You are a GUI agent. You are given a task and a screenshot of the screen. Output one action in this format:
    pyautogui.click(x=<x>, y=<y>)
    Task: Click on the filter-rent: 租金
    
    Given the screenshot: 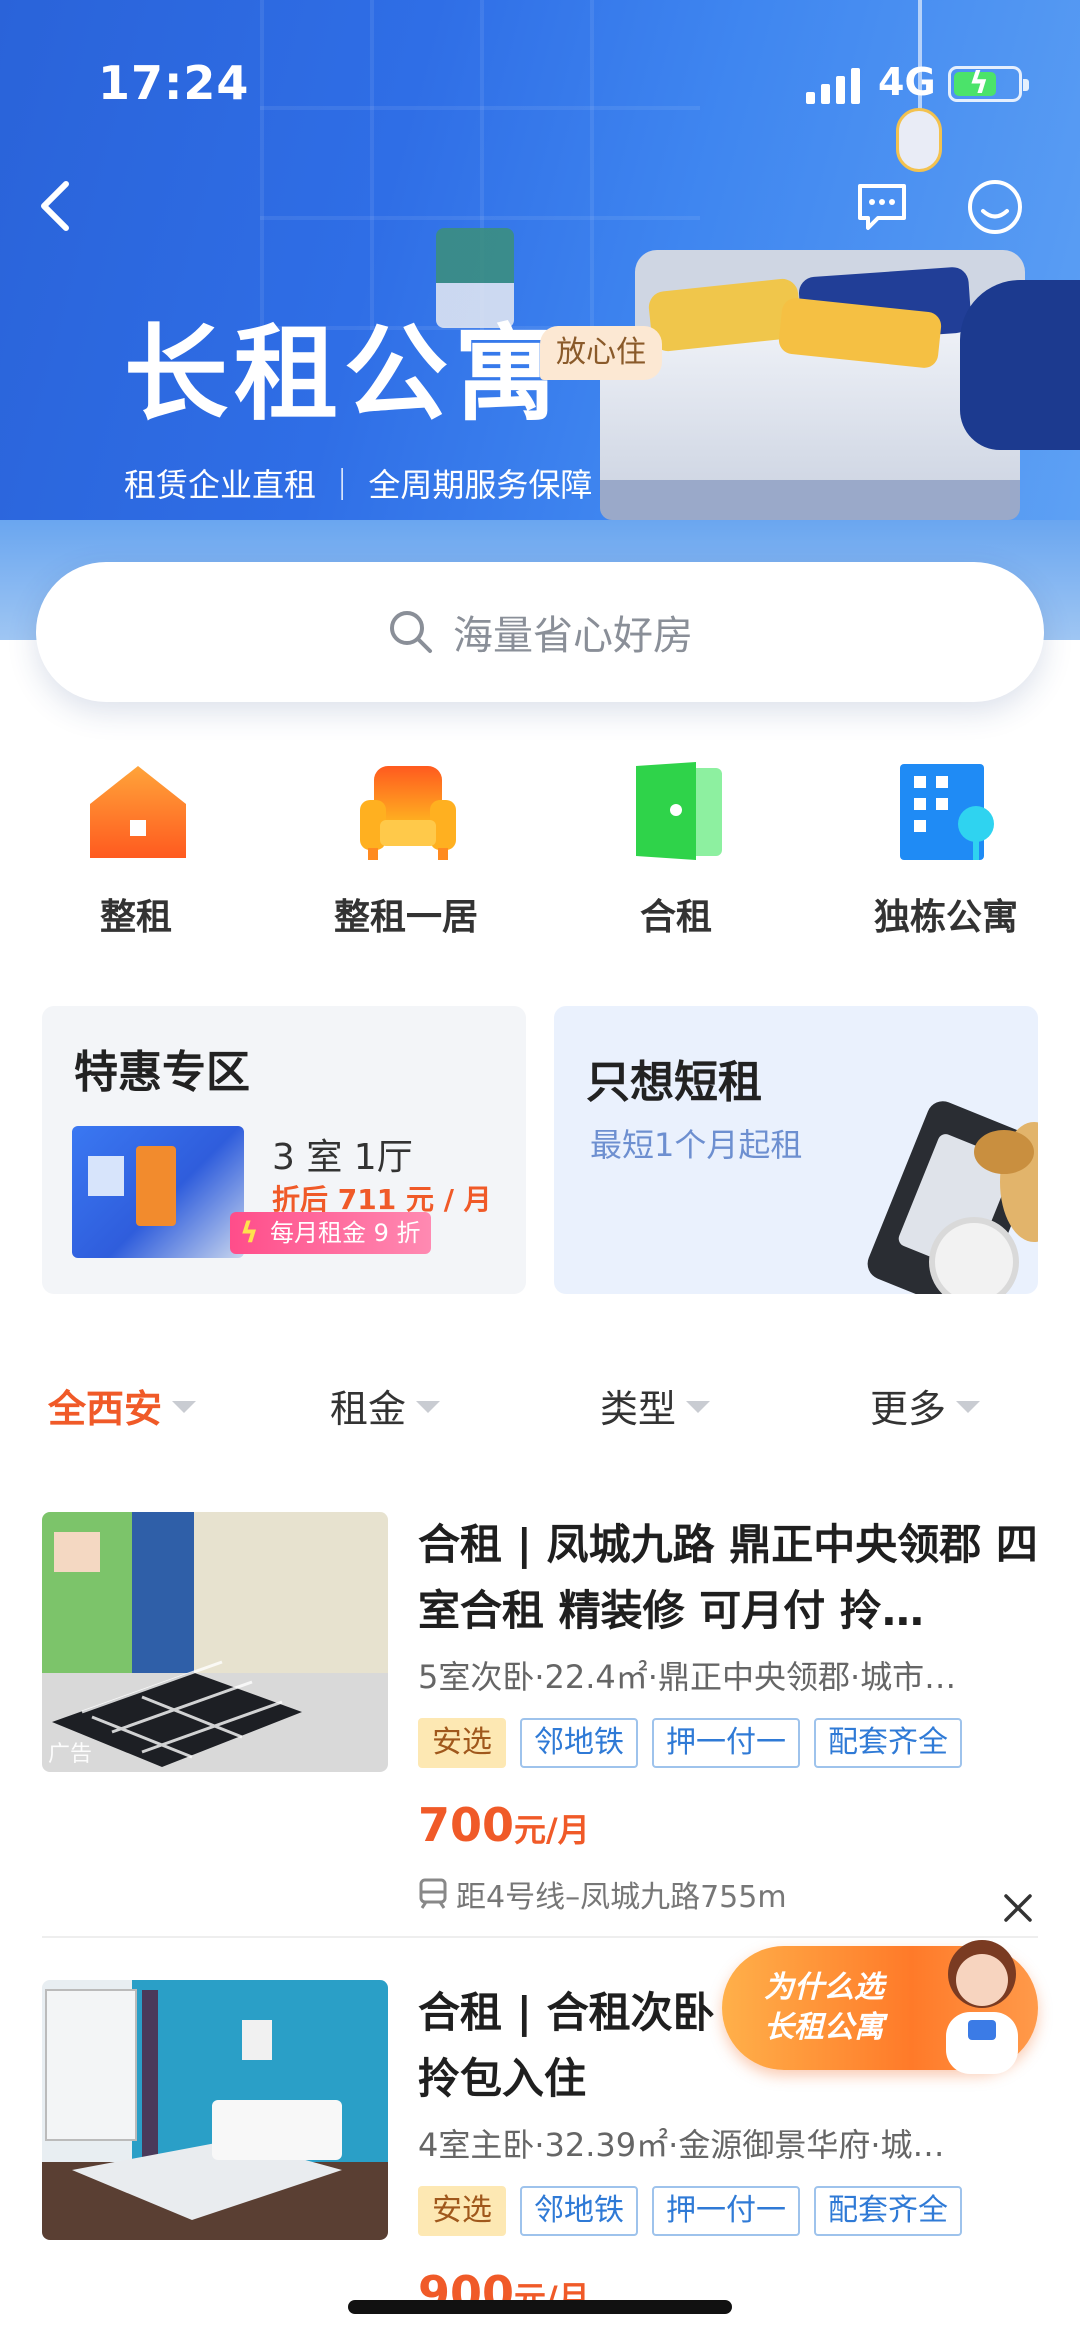 What is the action you would take?
    pyautogui.click(x=385, y=1405)
    